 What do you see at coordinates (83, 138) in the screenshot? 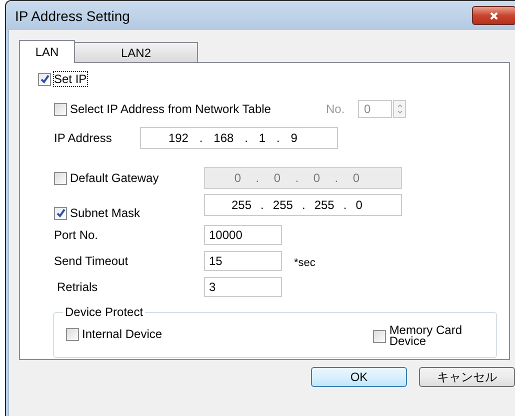
I see `field-label: IP Address` at bounding box center [83, 138].